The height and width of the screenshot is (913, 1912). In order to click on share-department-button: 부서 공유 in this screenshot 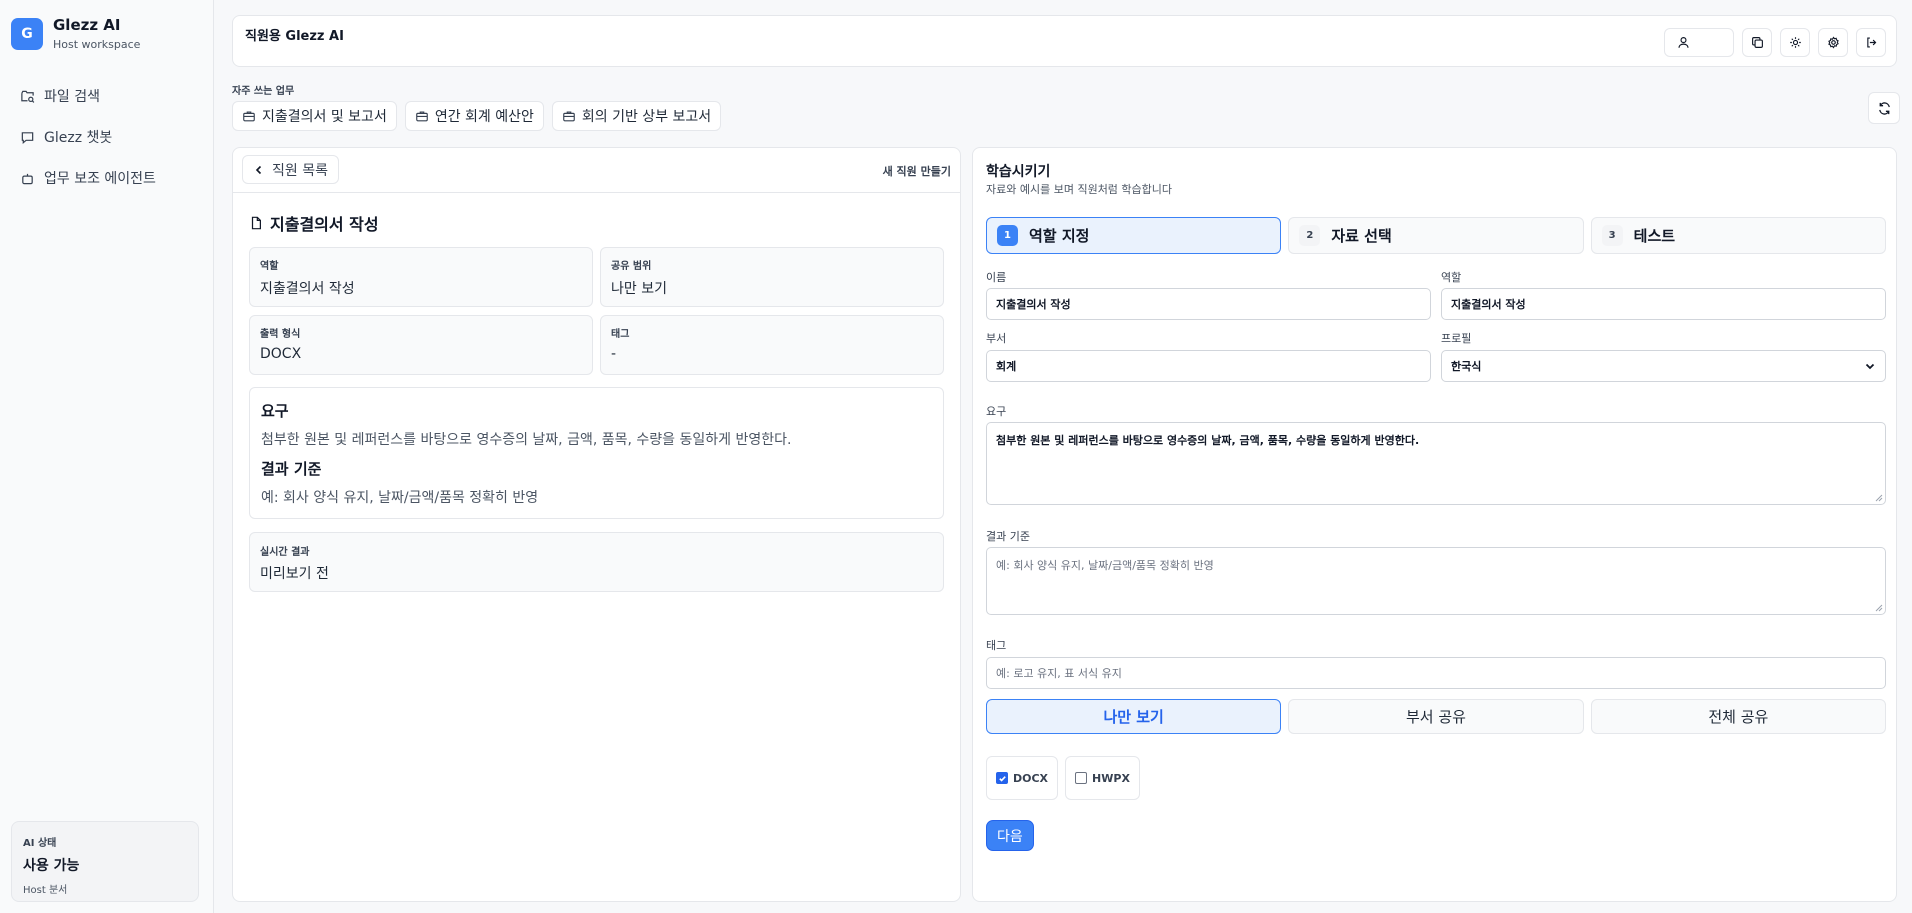, I will do `click(1436, 716)`.